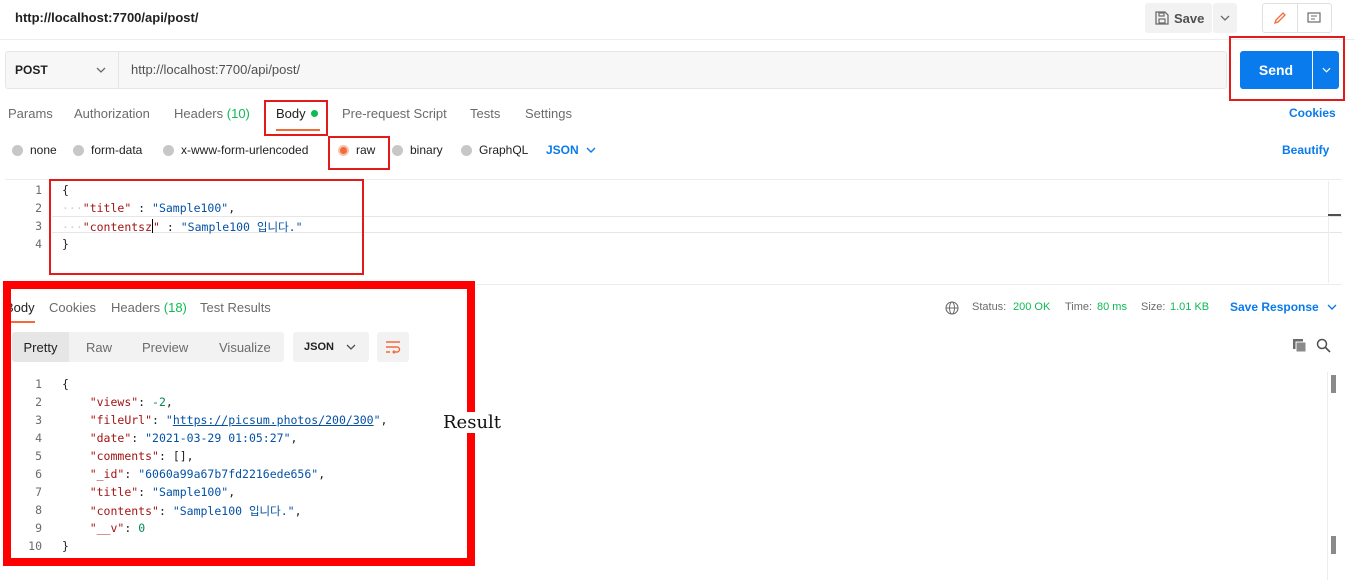 The height and width of the screenshot is (580, 1355). Describe the element at coordinates (394, 113) in the screenshot. I see `tab-pre-request-script: Pre-request Script` at that location.